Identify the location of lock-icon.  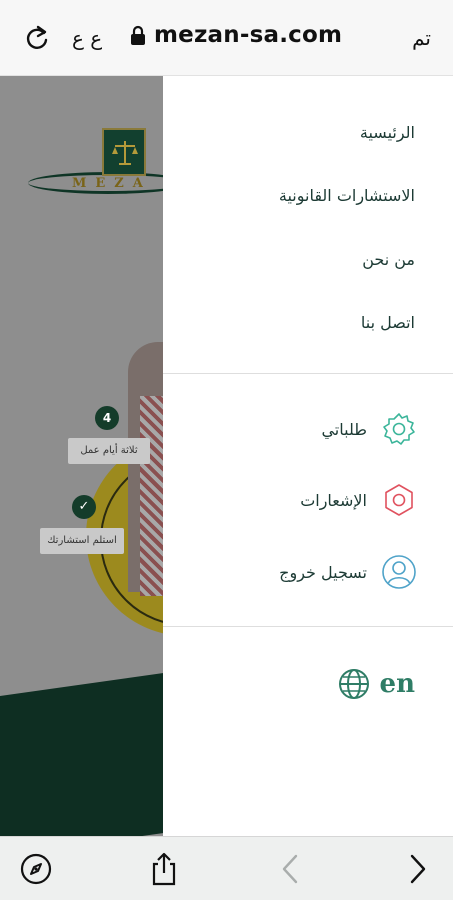
(138, 35).